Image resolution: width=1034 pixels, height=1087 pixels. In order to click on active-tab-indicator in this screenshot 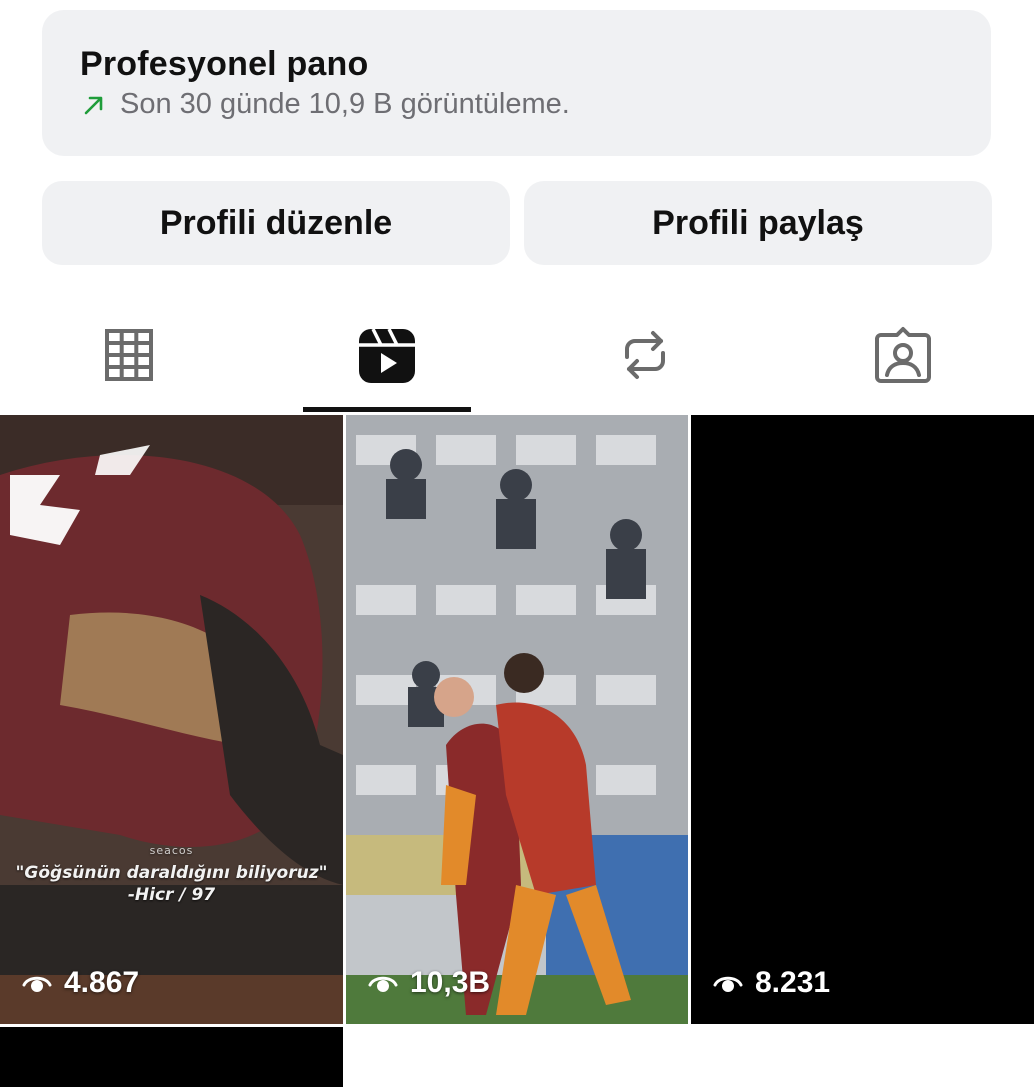, I will do `click(387, 409)`.